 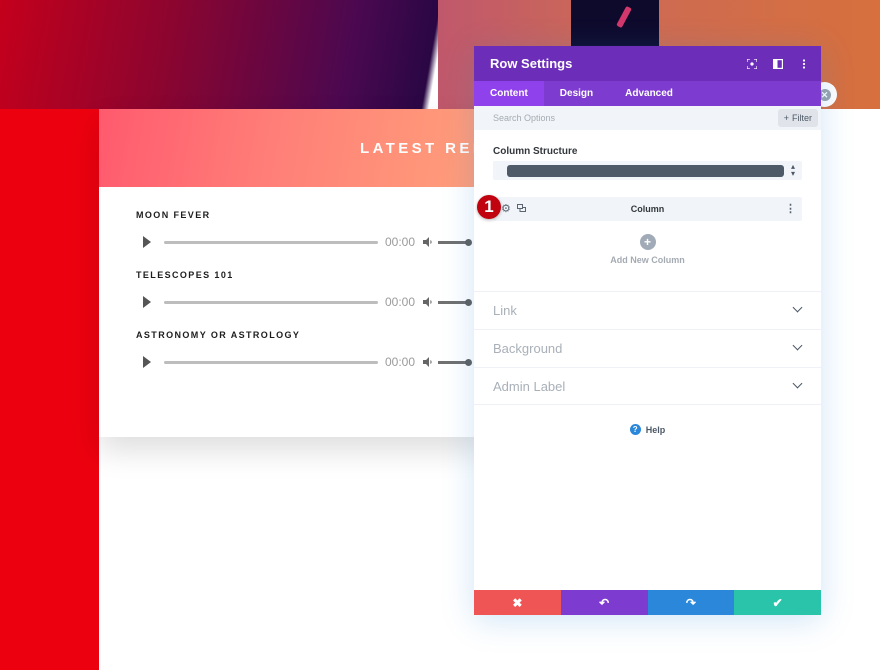 I want to click on column-structure-select: ▴ ▾, so click(x=647, y=170).